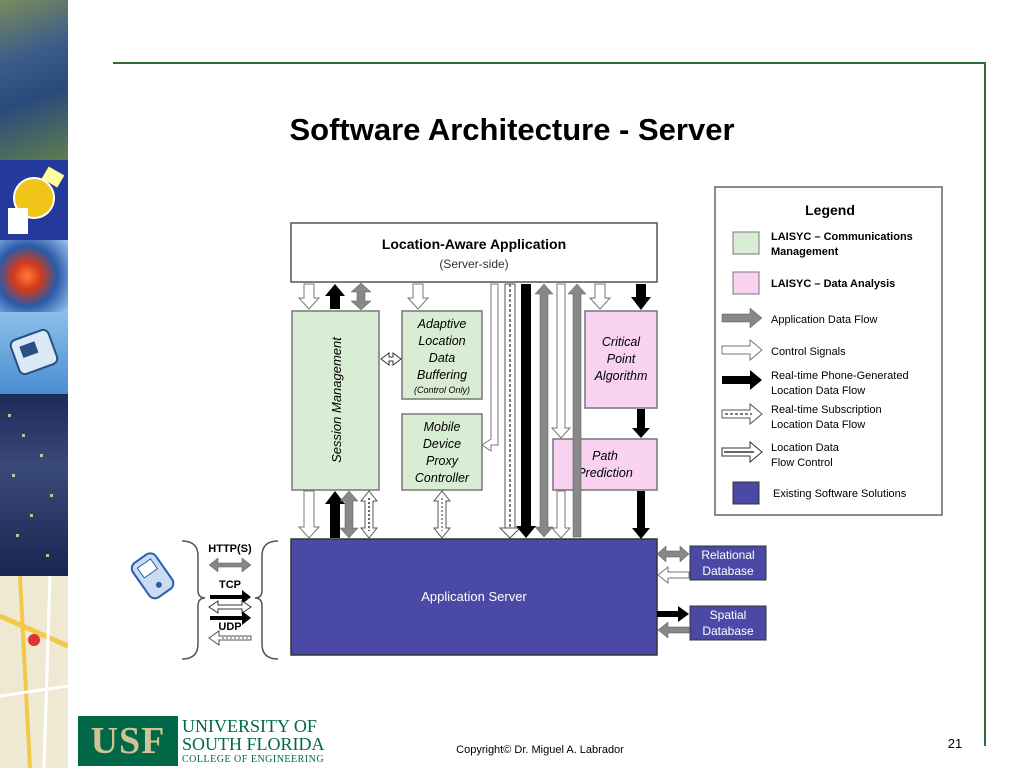 The image size is (1024, 768). What do you see at coordinates (727, 555) in the screenshot?
I see `relational-database-line-1: Relational` at bounding box center [727, 555].